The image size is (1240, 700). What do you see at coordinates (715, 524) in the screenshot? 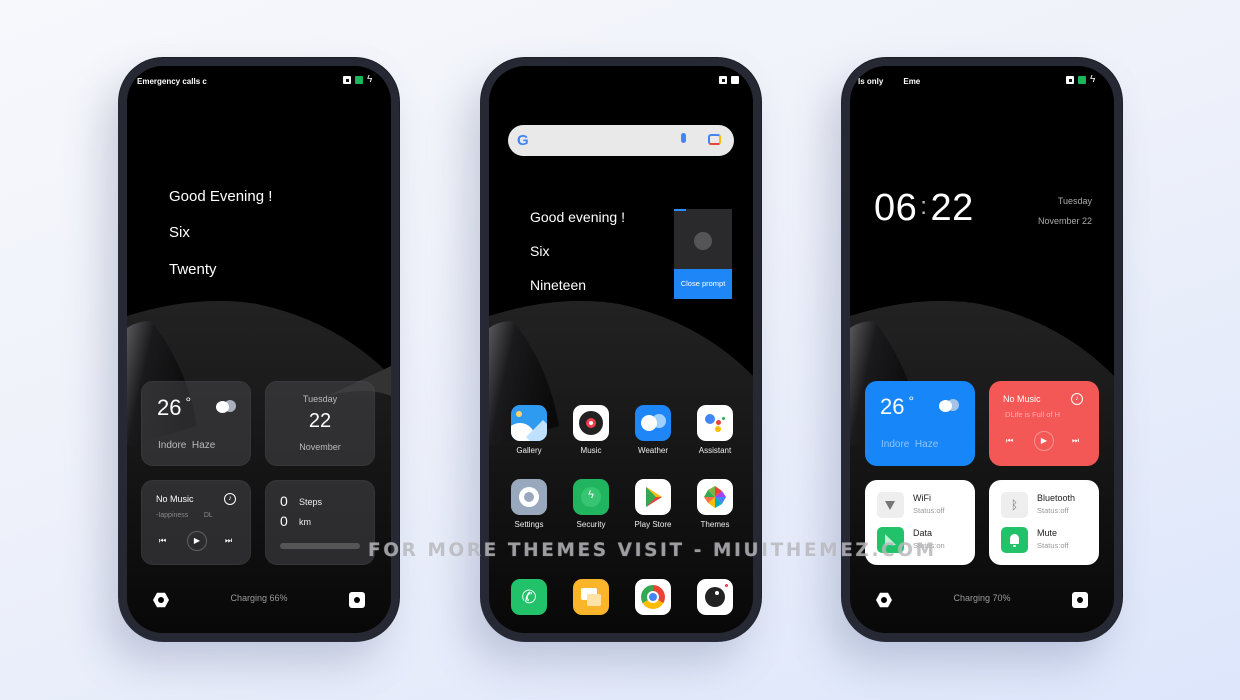
I see `app-label: Themes` at bounding box center [715, 524].